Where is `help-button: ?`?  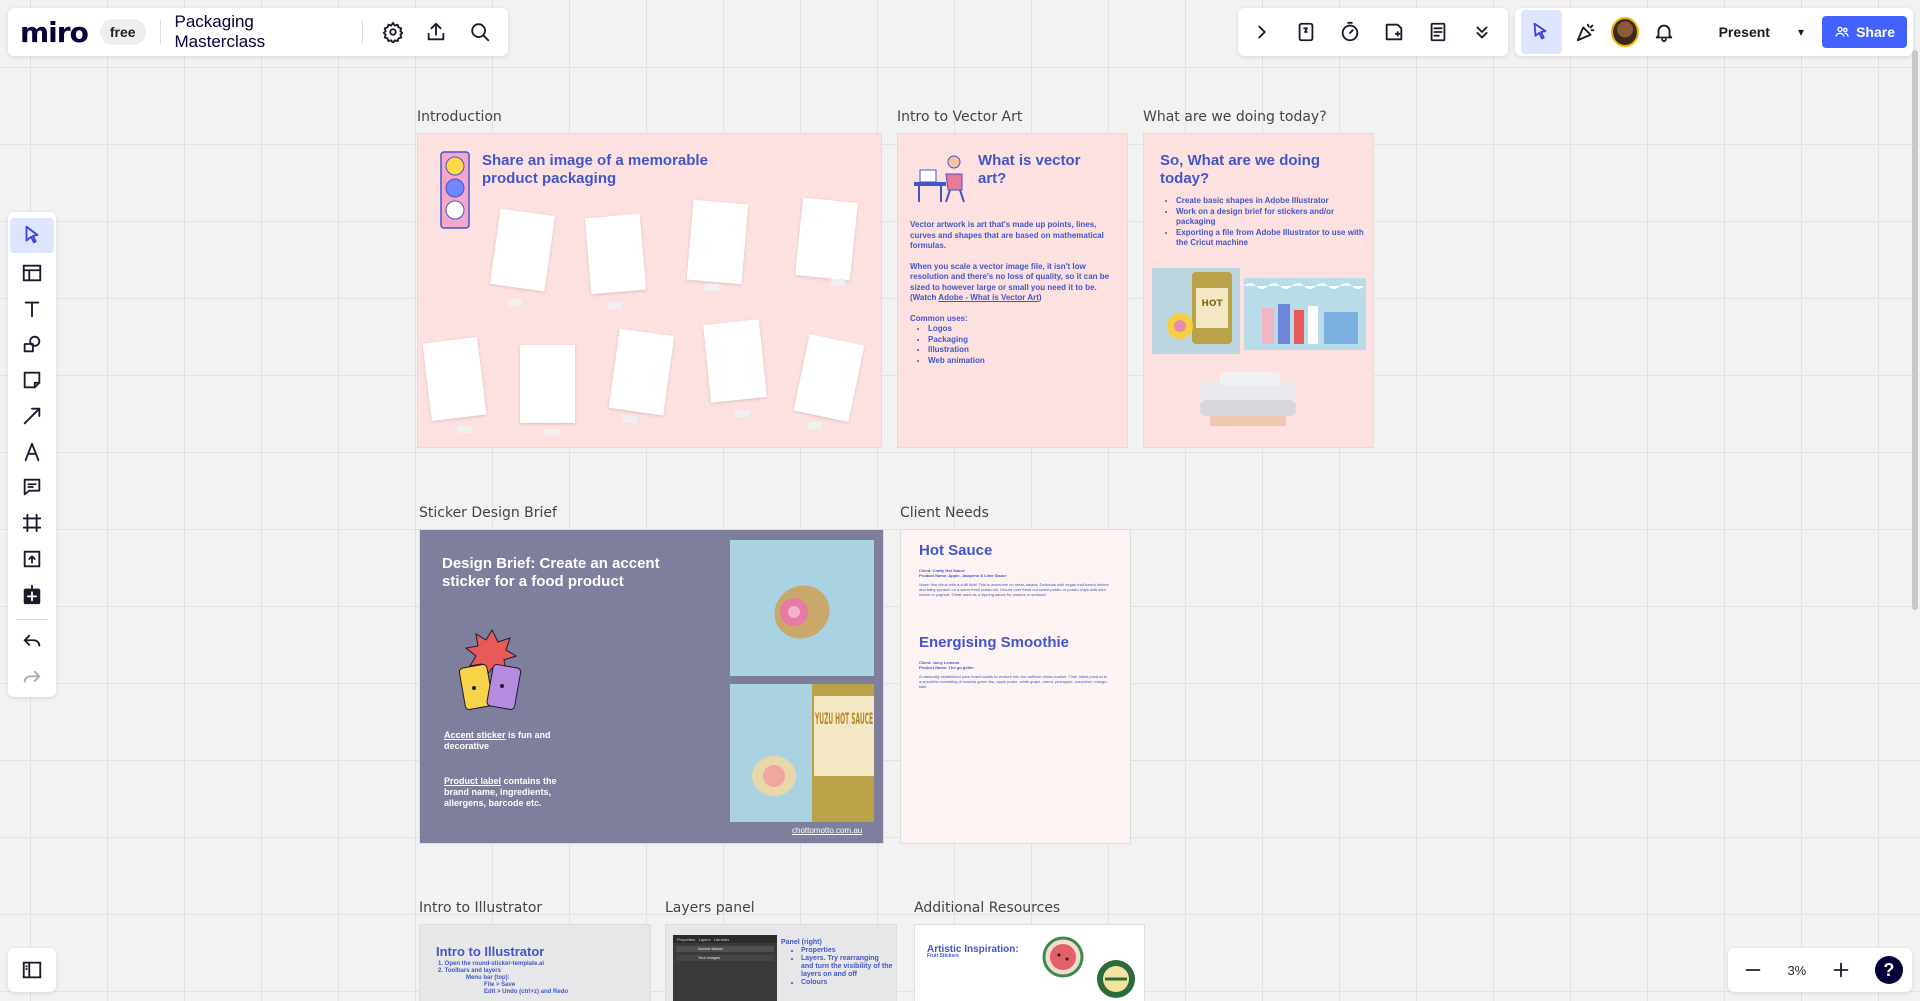 help-button: ? is located at coordinates (1888, 970).